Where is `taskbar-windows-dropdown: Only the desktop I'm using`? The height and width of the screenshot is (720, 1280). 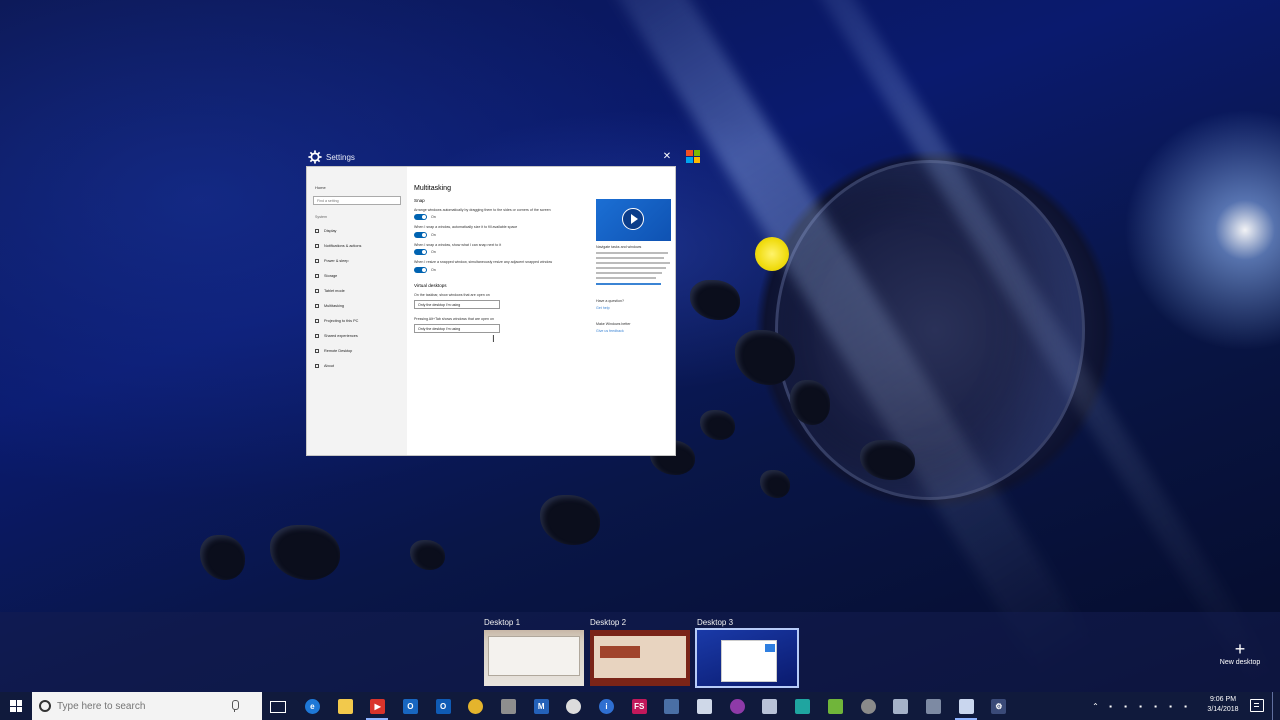
taskbar-windows-dropdown: Only the desktop I'm using is located at coordinates (457, 305).